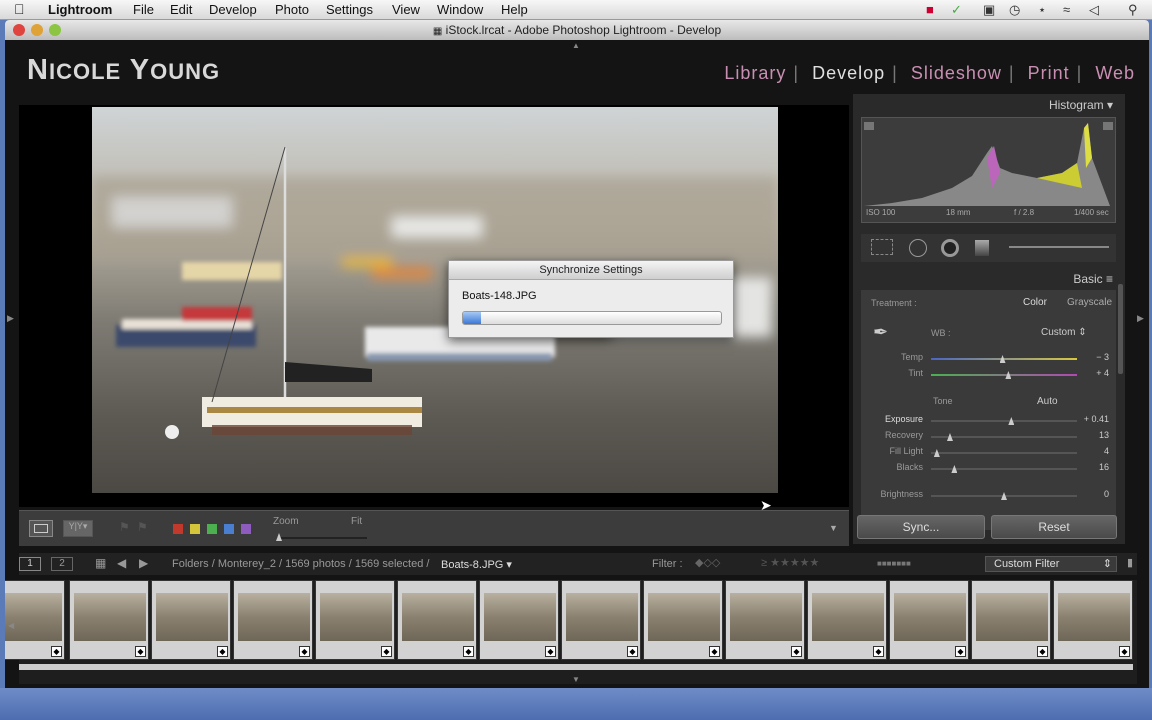  Describe the element at coordinates (1085, 419) in the screenshot. I see `slider-value: + 0.41` at that location.